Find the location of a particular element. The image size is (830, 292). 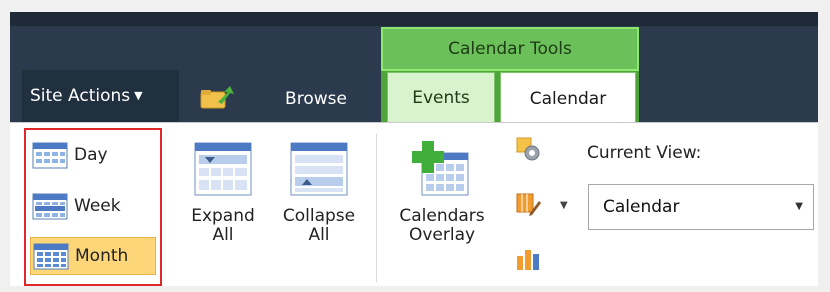

calendar-month-icon is located at coordinates (51, 256).